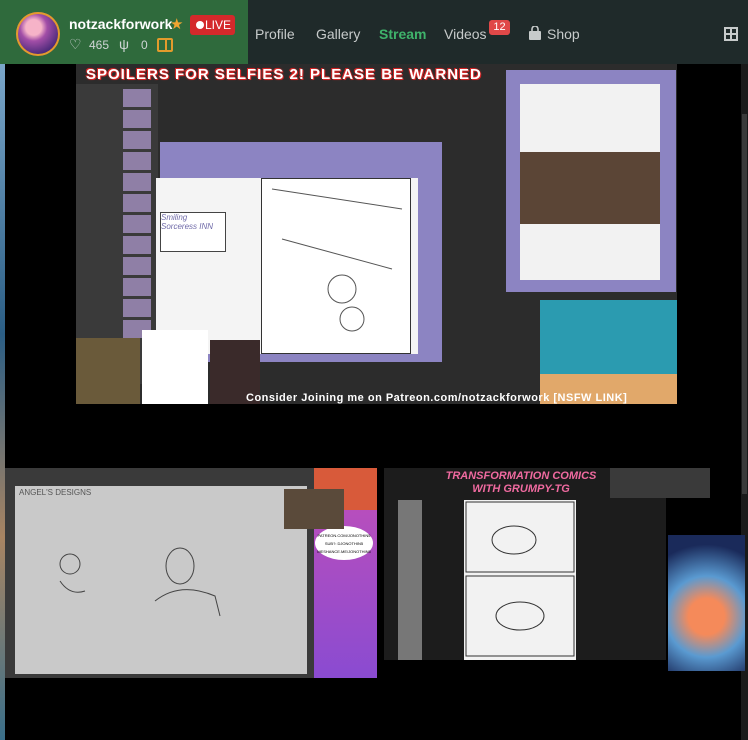  I want to click on sketch-drawing, so click(140, 582).